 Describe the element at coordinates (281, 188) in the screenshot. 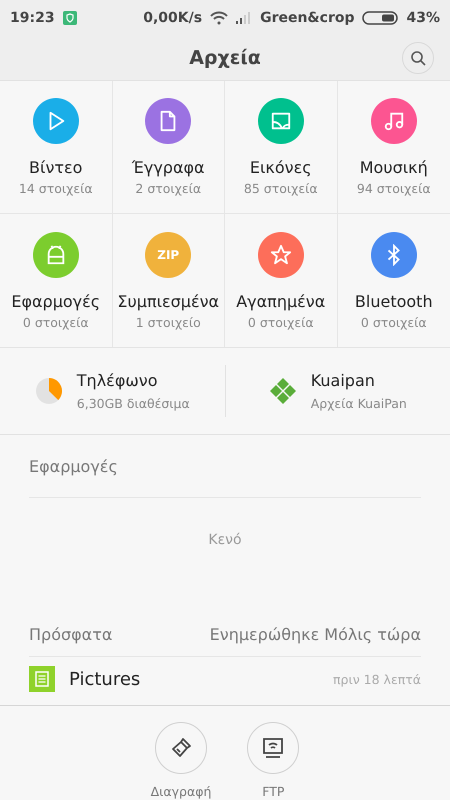

I see `item-count: 85 στοιχεία` at that location.